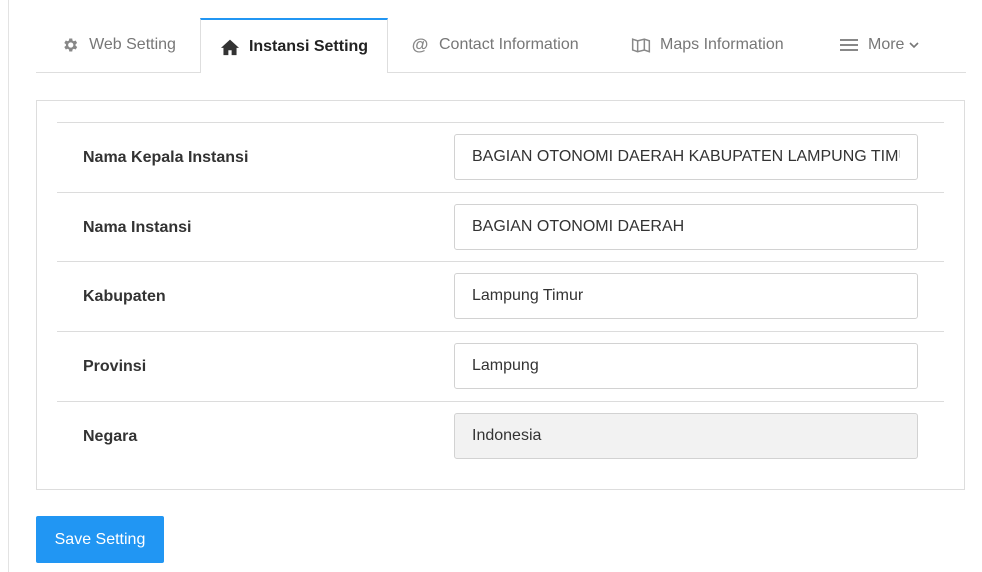  I want to click on tab-contact-information: @ Contact Information, so click(494, 45).